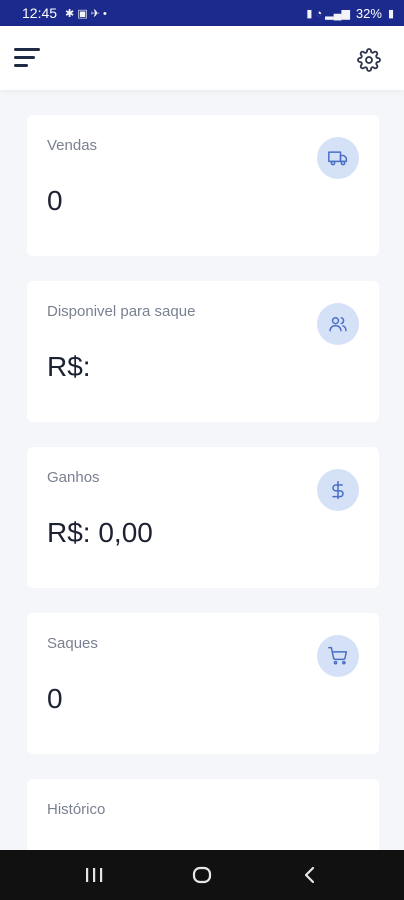  I want to click on users-icon, so click(338, 324).